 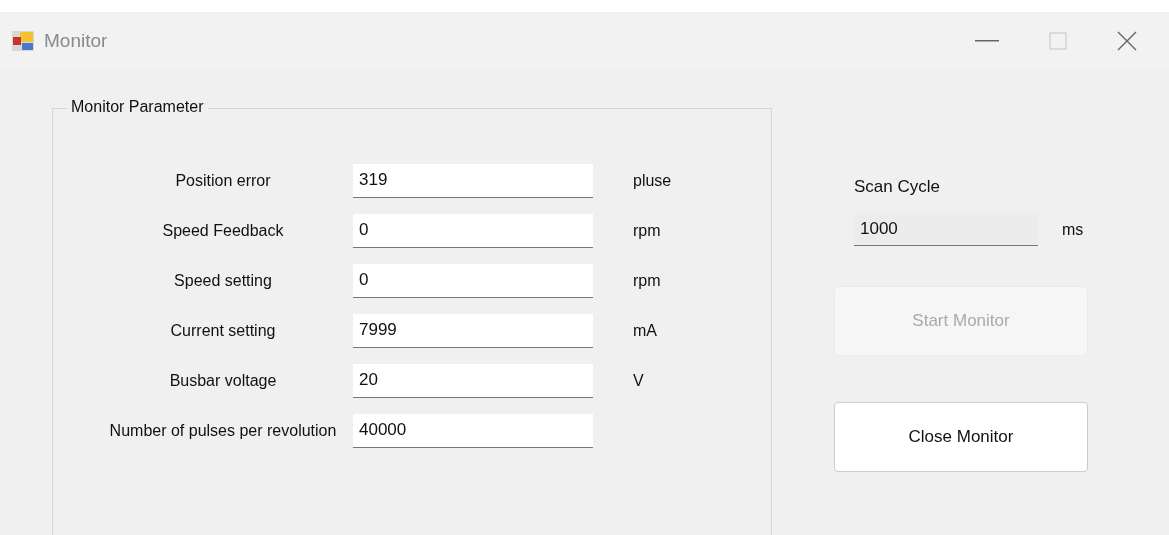 What do you see at coordinates (946, 229) in the screenshot?
I see `input-field: 1000` at bounding box center [946, 229].